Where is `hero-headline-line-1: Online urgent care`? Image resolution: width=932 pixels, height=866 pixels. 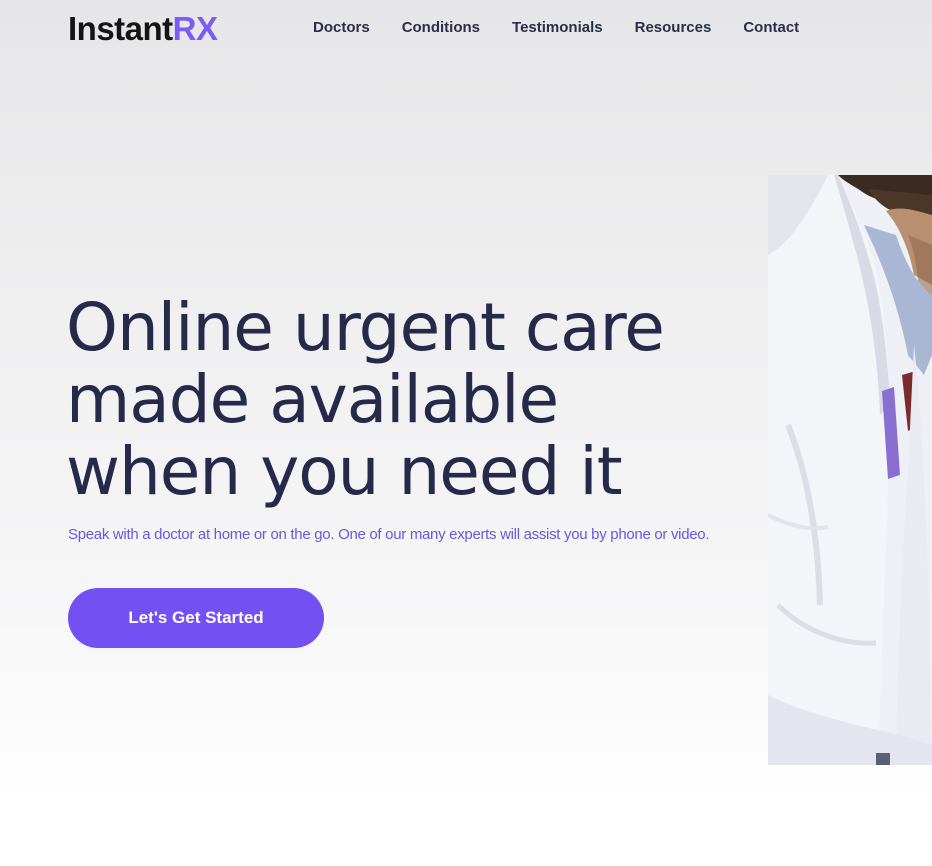
hero-headline-line-1: Online urgent care is located at coordinates (365, 327).